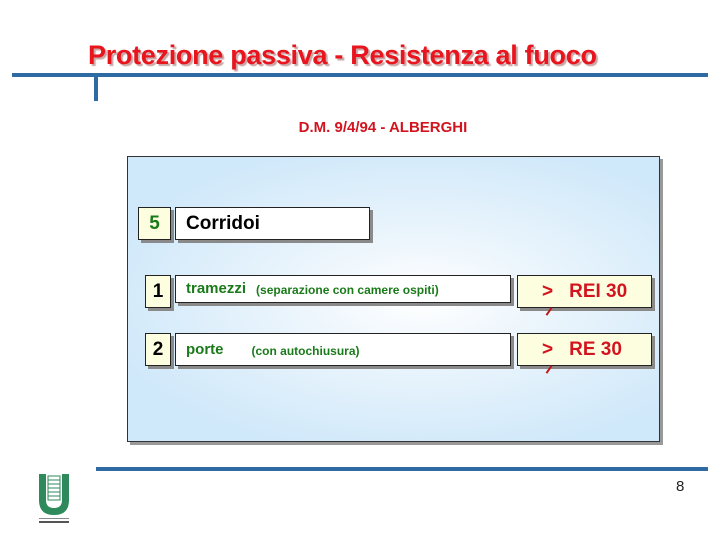 This screenshot has width=720, height=540. I want to click on rating-value: RE 30, so click(595, 349).